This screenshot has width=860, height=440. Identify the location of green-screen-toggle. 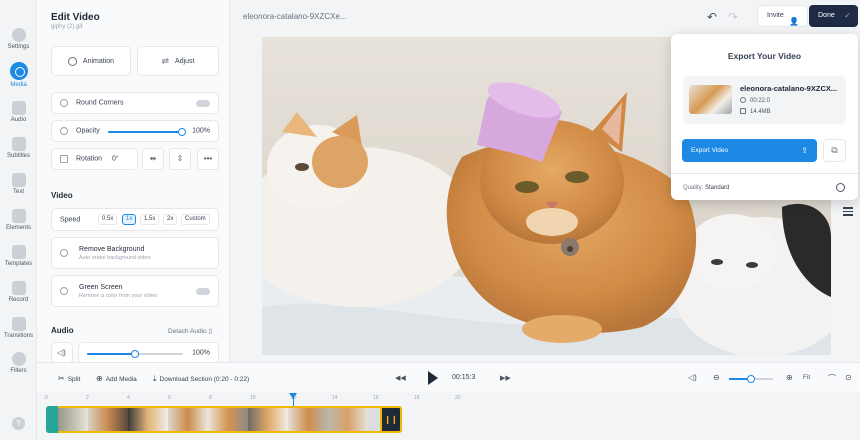
(203, 291).